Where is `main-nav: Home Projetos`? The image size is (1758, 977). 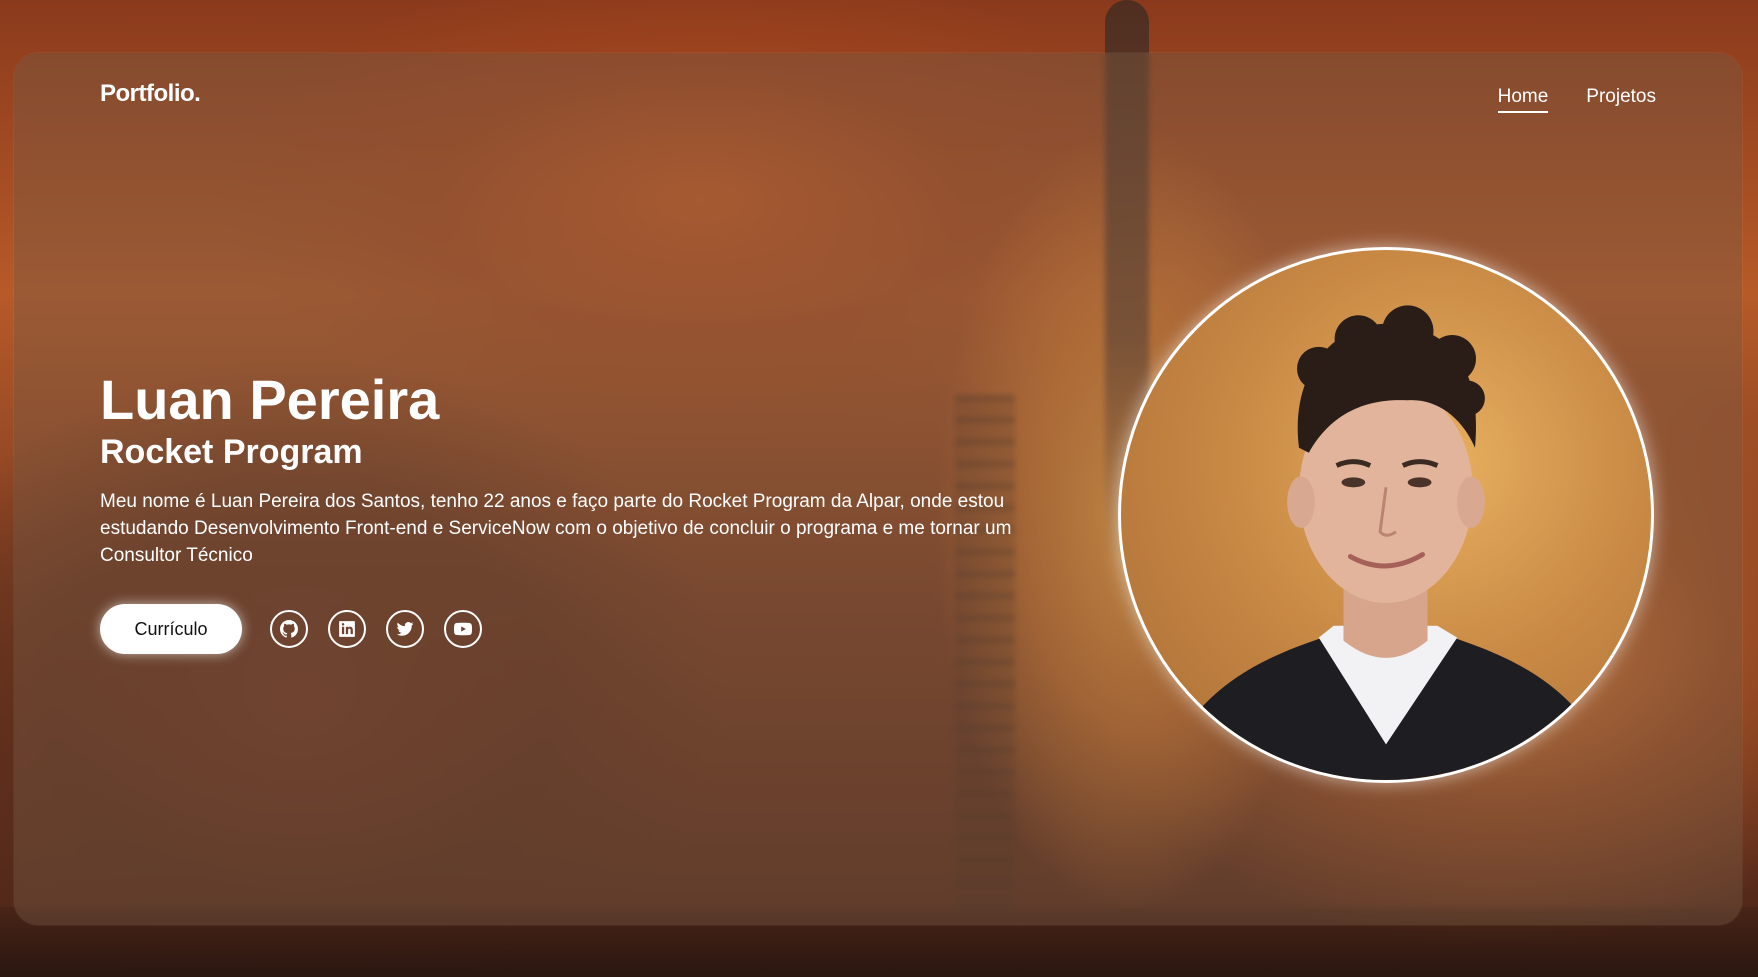 main-nav: Home Projetos is located at coordinates (1576, 99).